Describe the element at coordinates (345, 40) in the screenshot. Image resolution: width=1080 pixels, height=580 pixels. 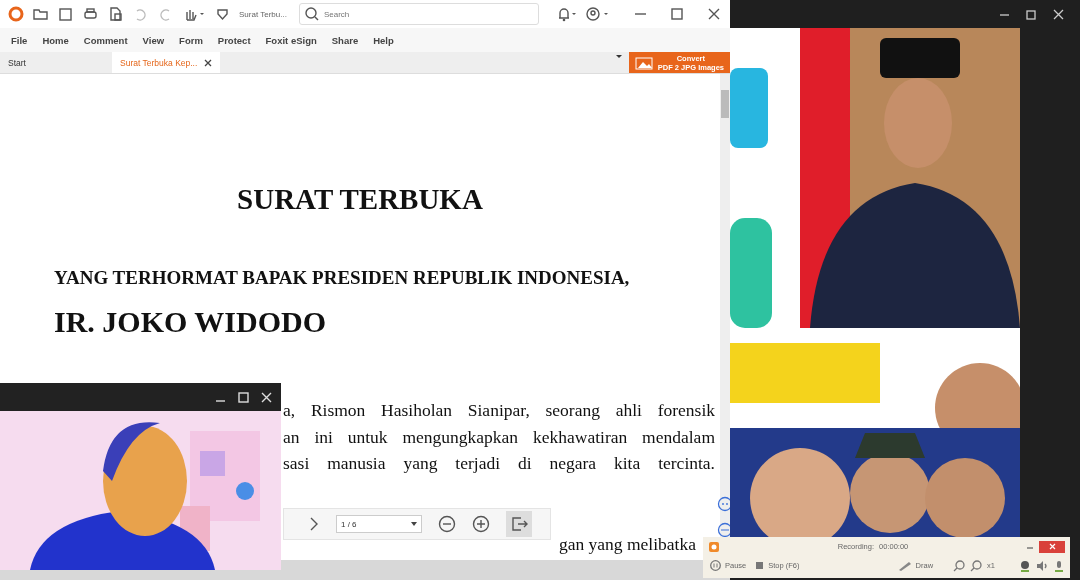
I see `menu-item: Share` at that location.